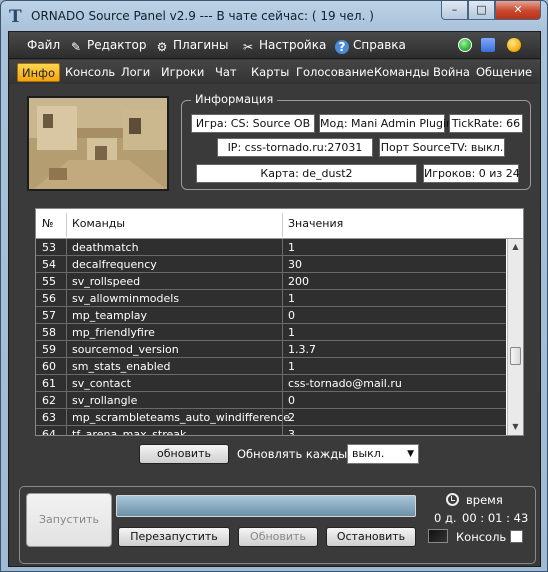 The image size is (548, 572). Describe the element at coordinates (271, 431) in the screenshot. I see `table-row: 64 tf_arena_max_streak 3` at that location.